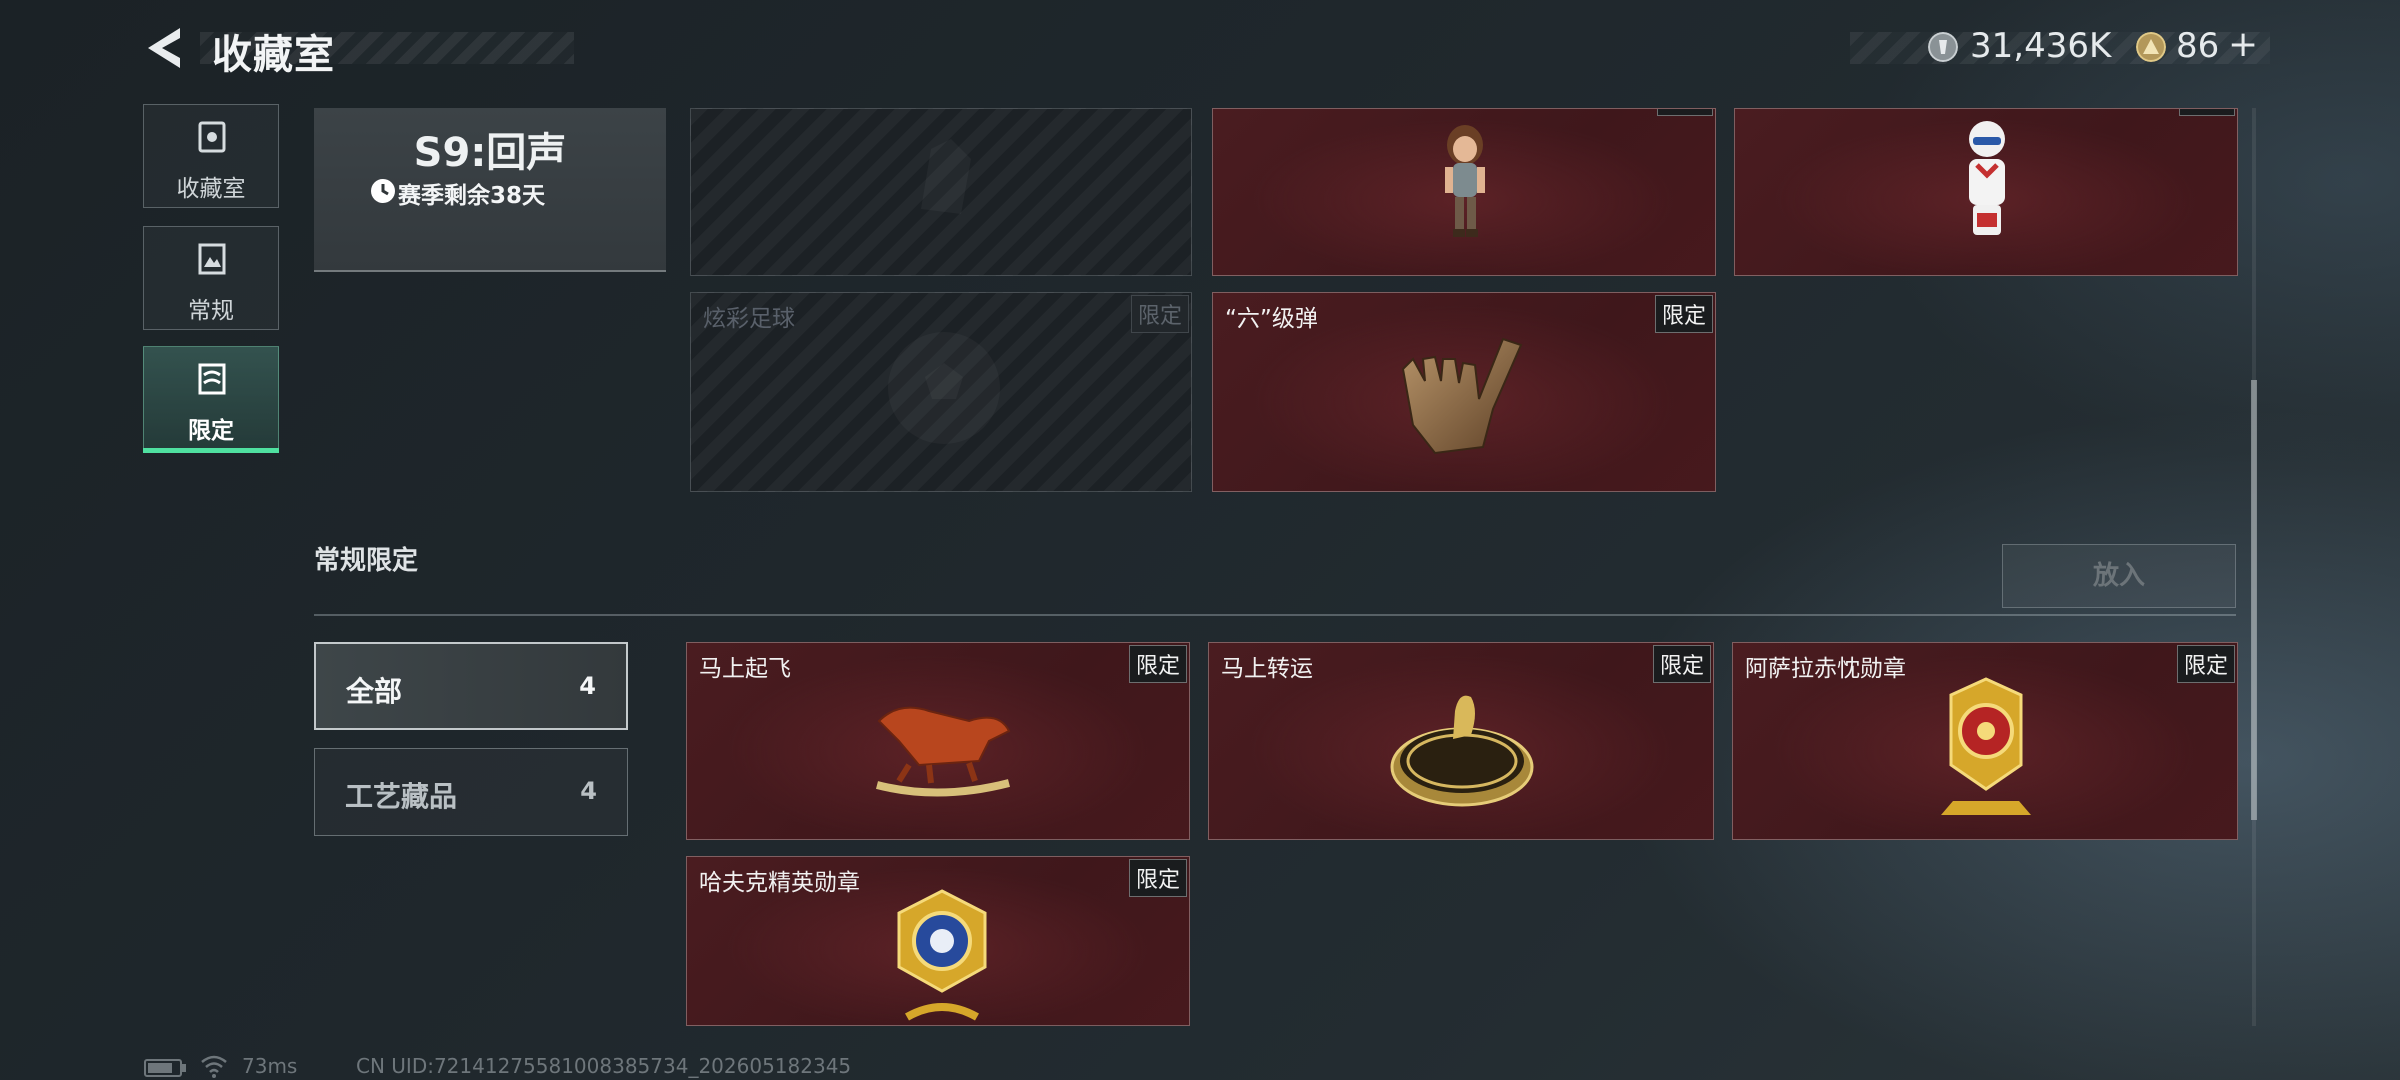 The image size is (2400, 1080). I want to click on collectible-card: 阿萨拉赤忱勋章 限定, so click(1985, 741).